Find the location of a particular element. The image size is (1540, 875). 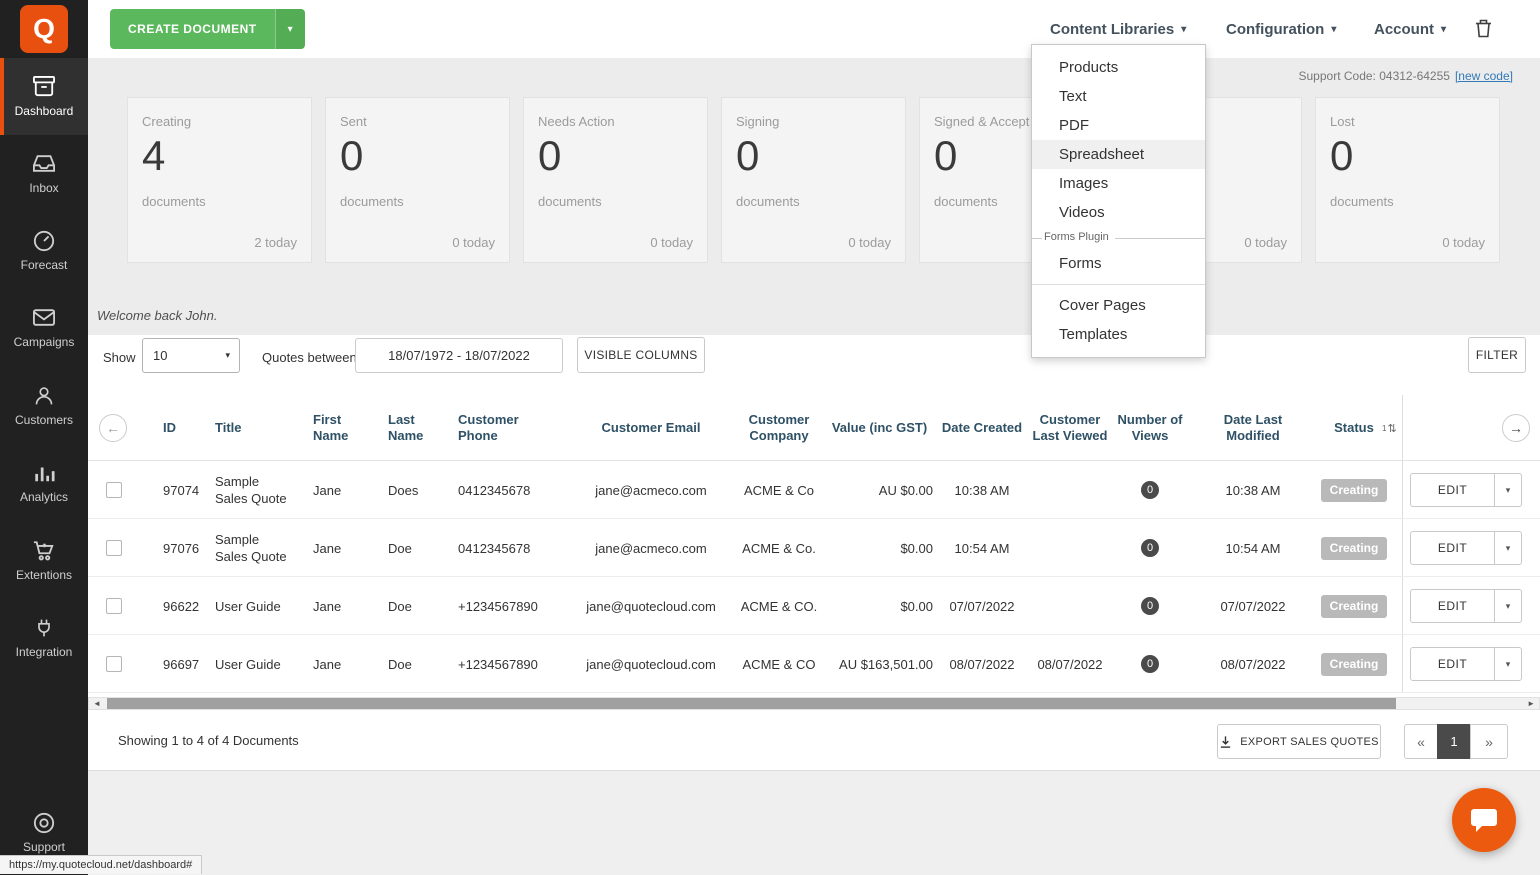

horizontal-scrollbar: ◄ ► is located at coordinates (814, 703).